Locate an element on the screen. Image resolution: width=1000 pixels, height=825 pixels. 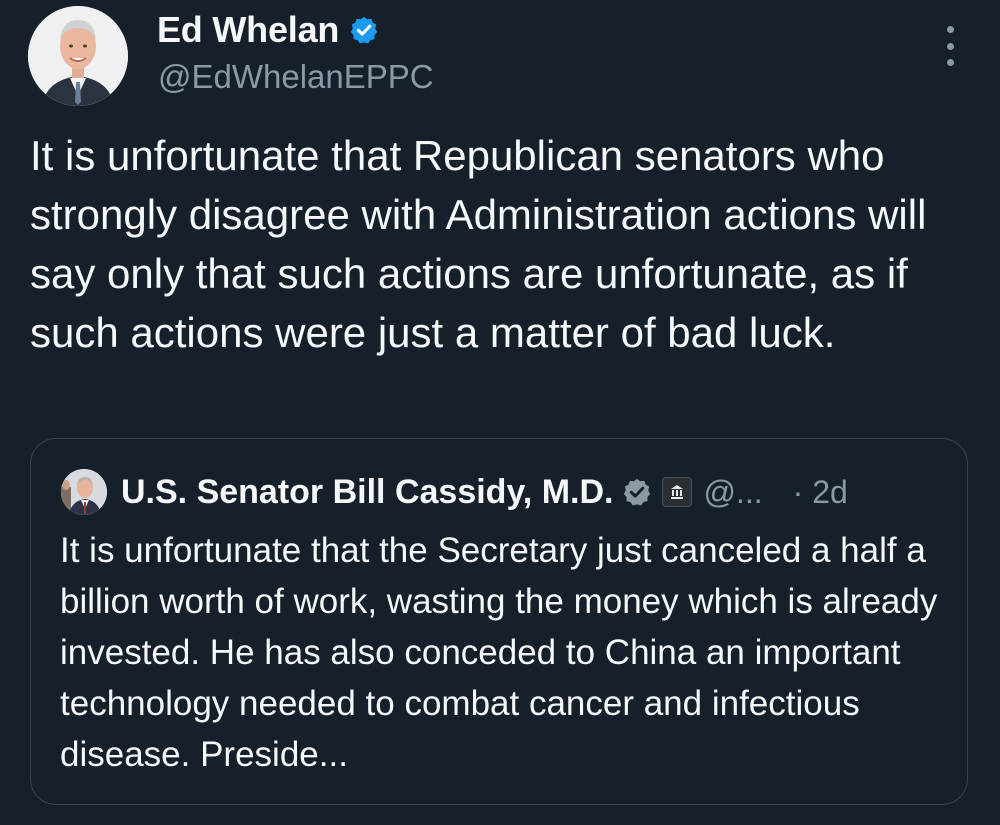
quoted-timestamp: · 2d is located at coordinates (820, 492).